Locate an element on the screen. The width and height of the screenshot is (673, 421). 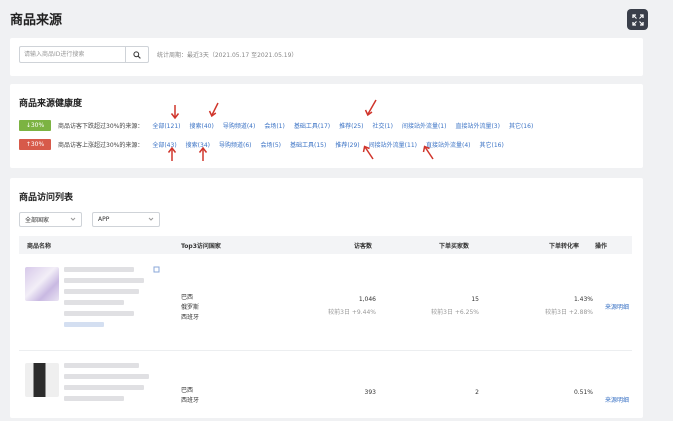
visitors-value: 1,046 is located at coordinates (367, 299).